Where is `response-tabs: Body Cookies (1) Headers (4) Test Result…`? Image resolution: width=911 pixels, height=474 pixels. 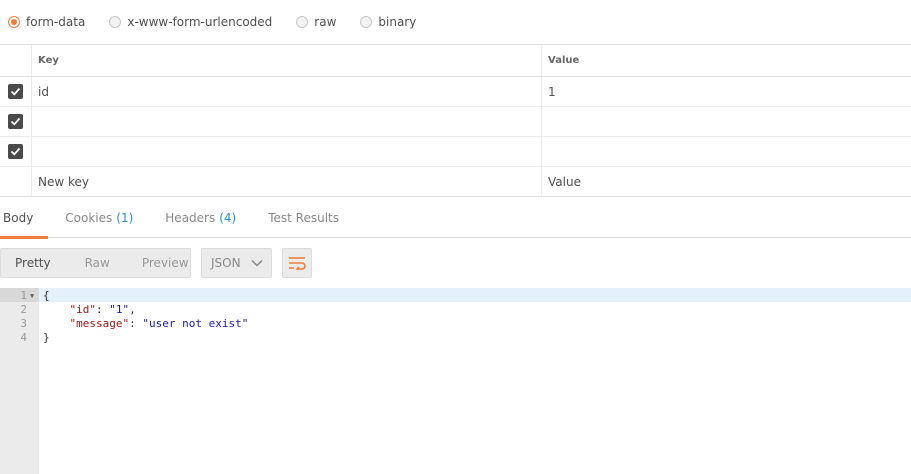 response-tabs: Body Cookies (1) Headers (4) Test Result… is located at coordinates (455, 218).